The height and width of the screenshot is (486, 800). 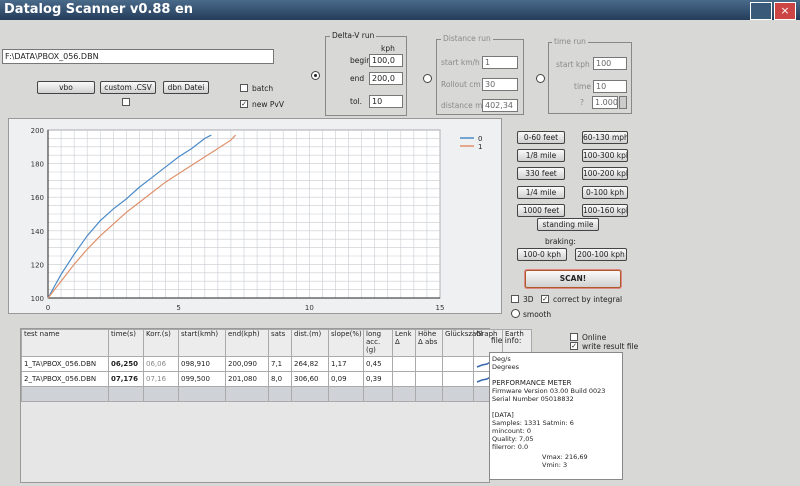 What do you see at coordinates (276, 394) in the screenshot?
I see `table-row-empty` at bounding box center [276, 394].